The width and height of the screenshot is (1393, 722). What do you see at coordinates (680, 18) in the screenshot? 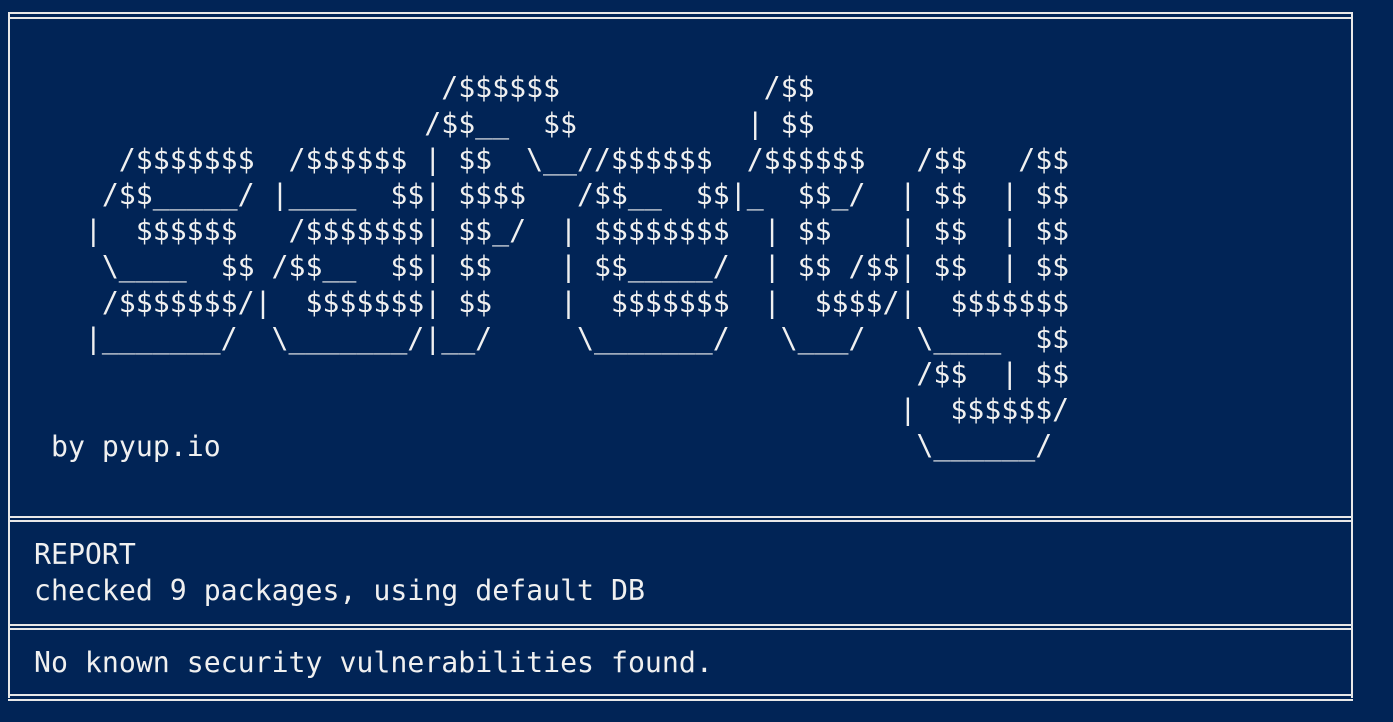
I see `border-top-inner` at bounding box center [680, 18].